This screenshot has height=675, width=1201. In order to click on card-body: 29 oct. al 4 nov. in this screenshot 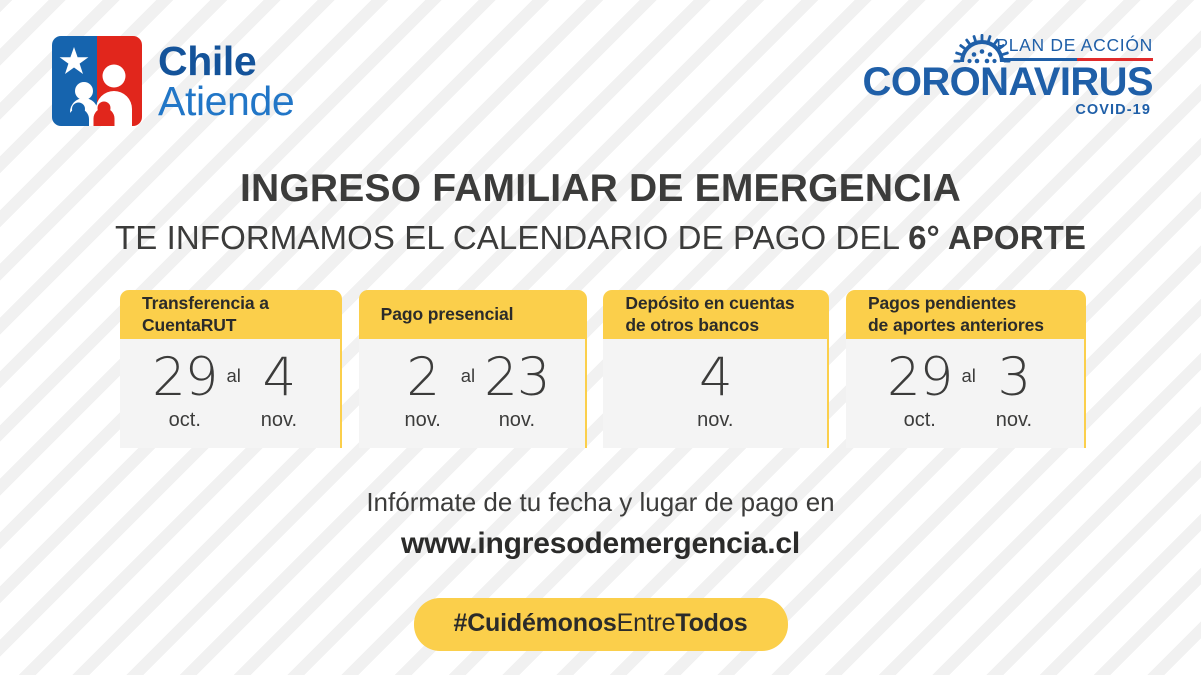, I will do `click(231, 393)`.